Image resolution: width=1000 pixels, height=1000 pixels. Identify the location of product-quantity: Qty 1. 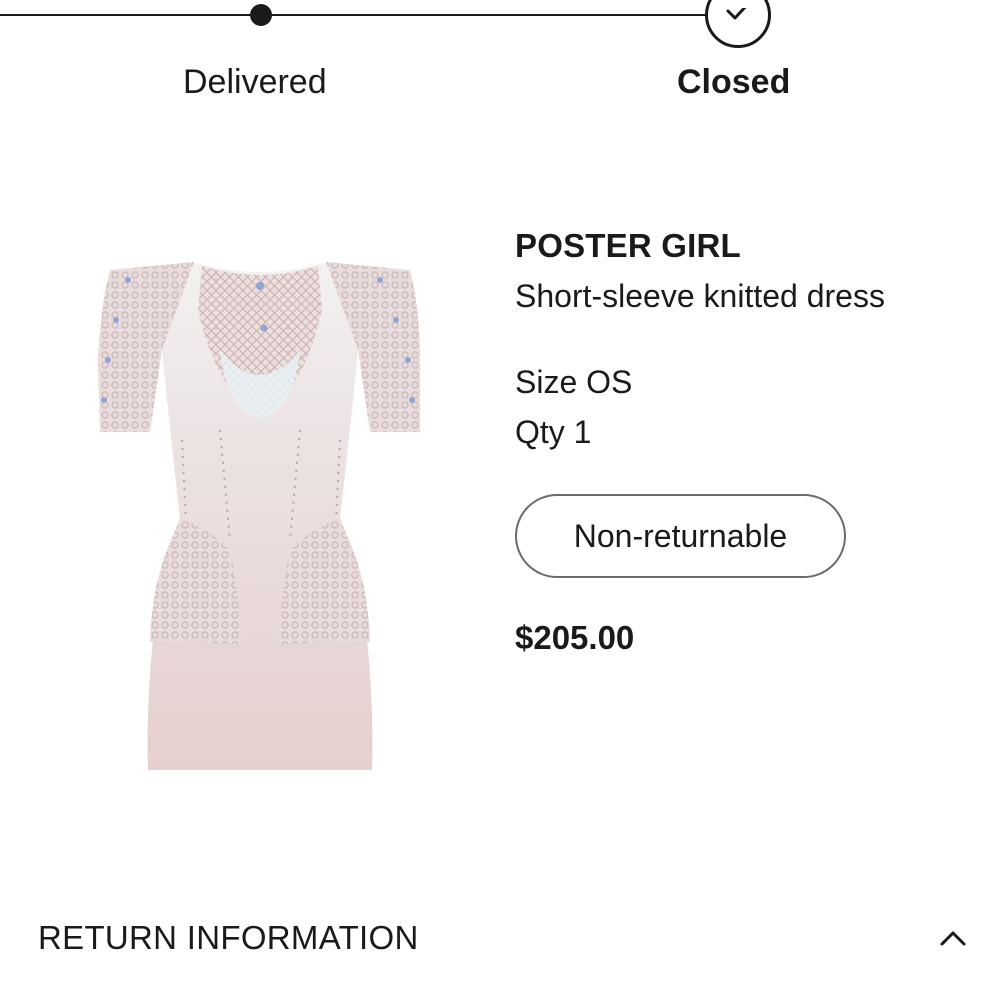
(553, 432).